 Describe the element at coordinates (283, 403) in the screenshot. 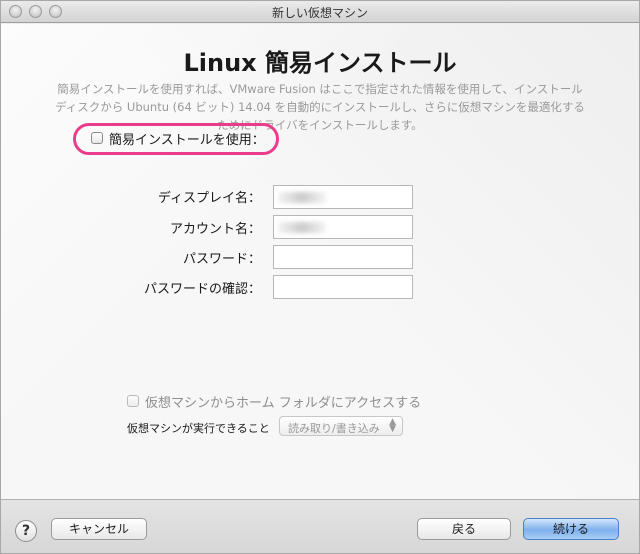

I see `home-folder-label: 仮想マシンからホーム フォルダにアクセスする` at that location.